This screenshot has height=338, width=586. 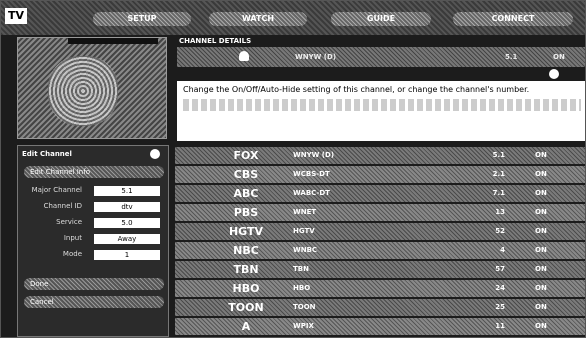 I want to click on channel-call: WABC-DT, so click(x=311, y=193).